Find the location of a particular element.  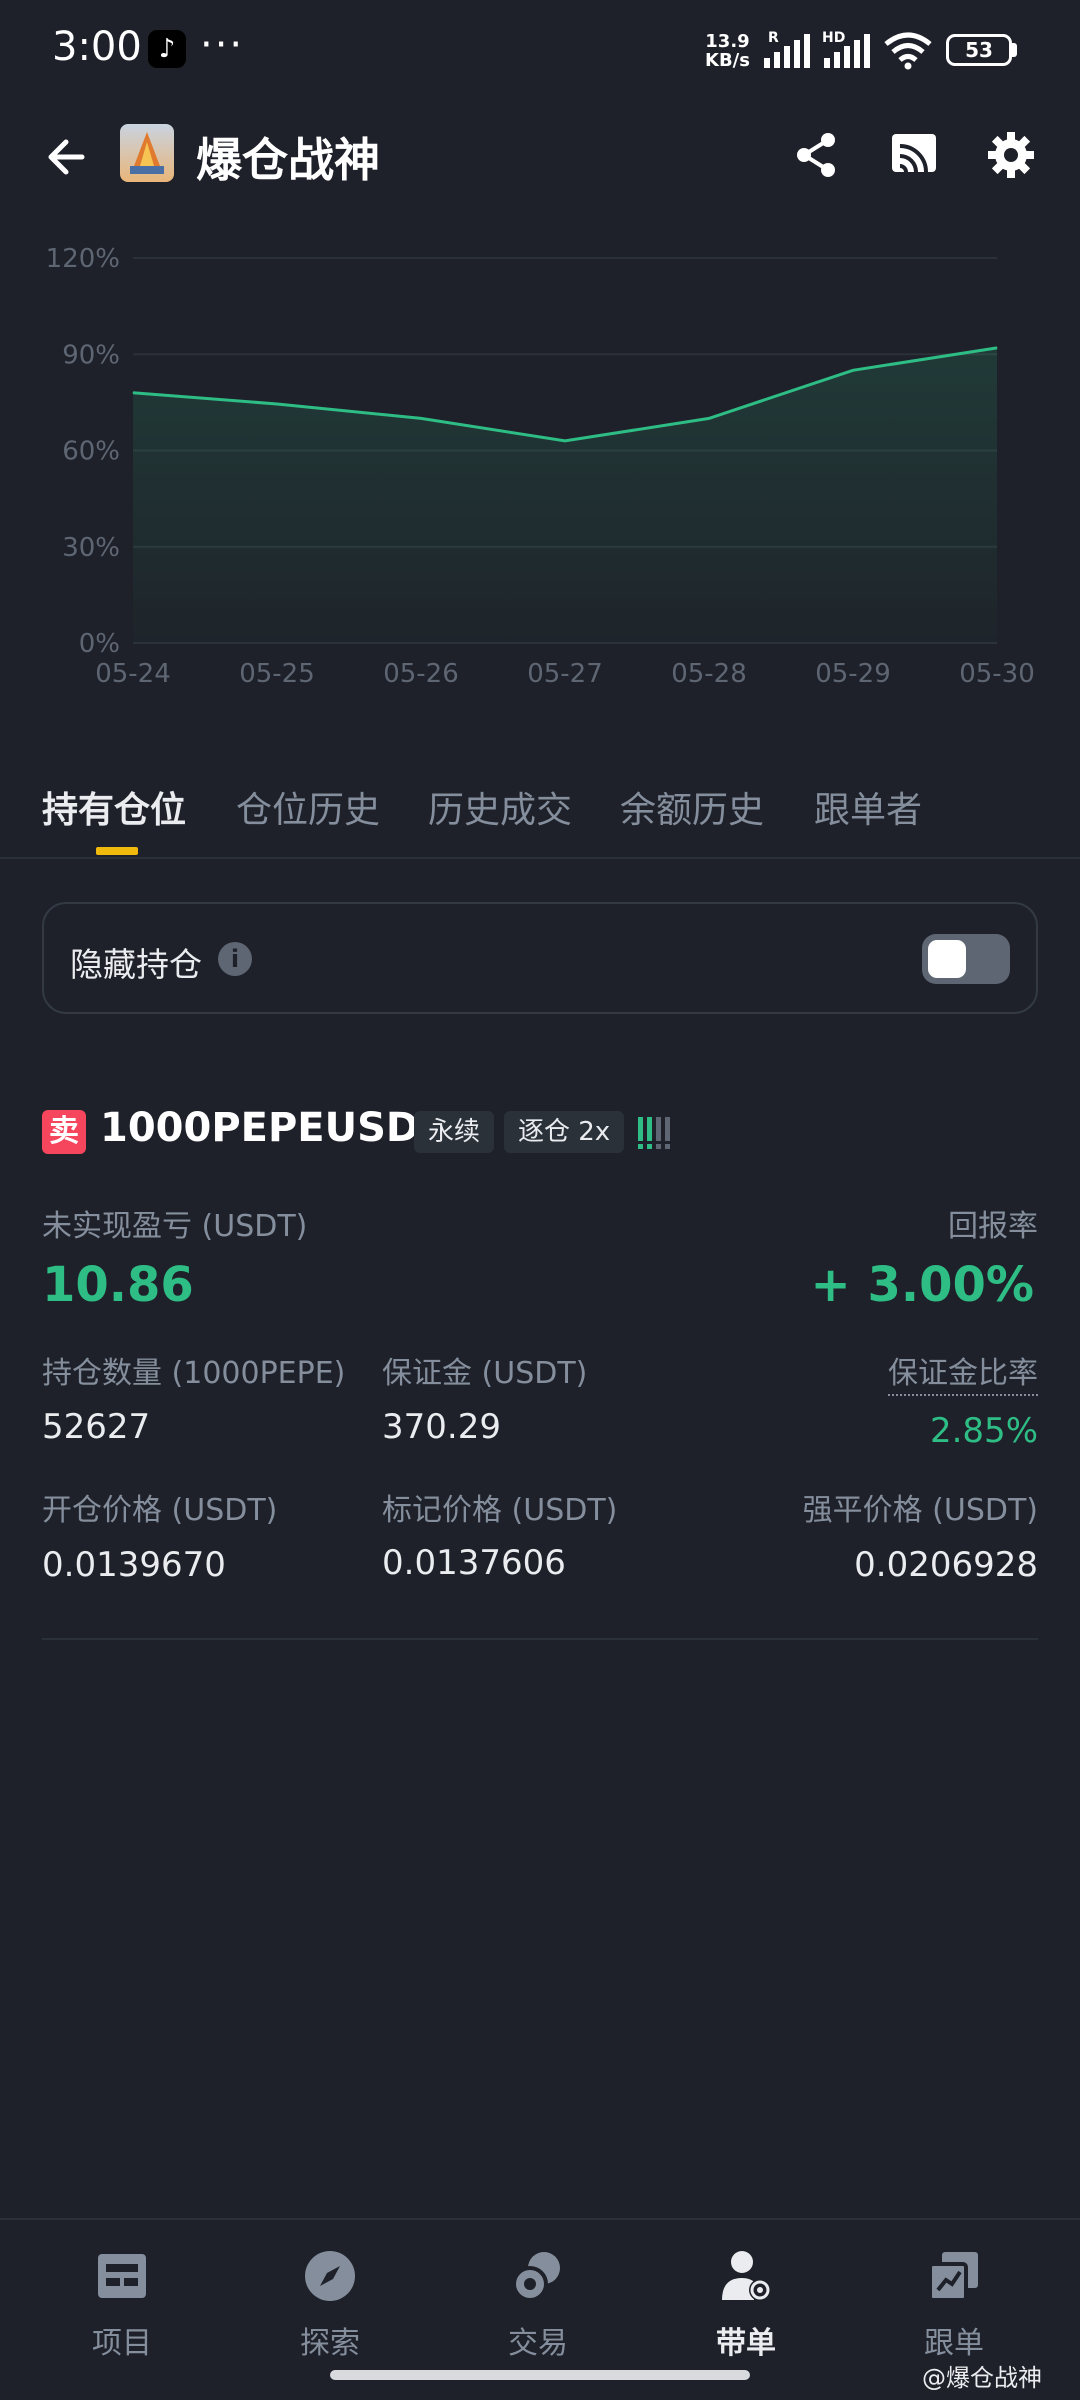

tiktok-icon: ♪ is located at coordinates (167, 49).